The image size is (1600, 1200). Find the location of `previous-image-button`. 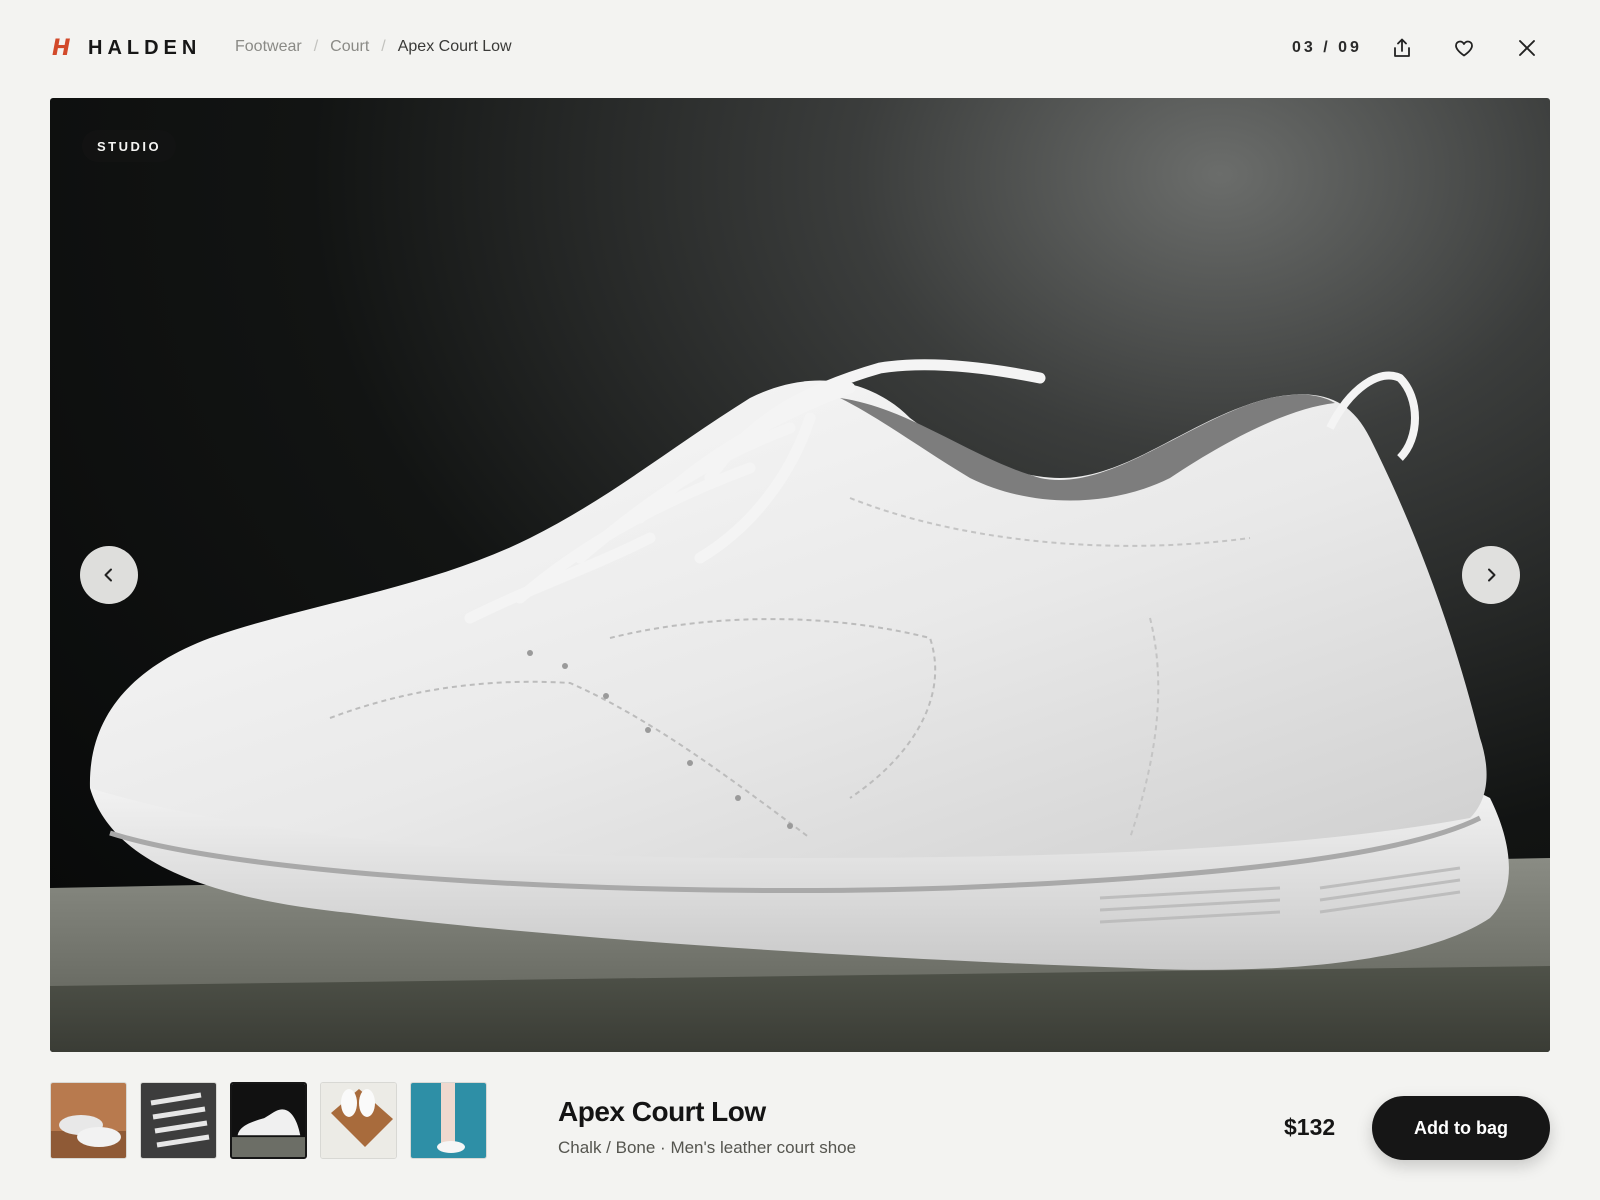

previous-image-button is located at coordinates (109, 575).